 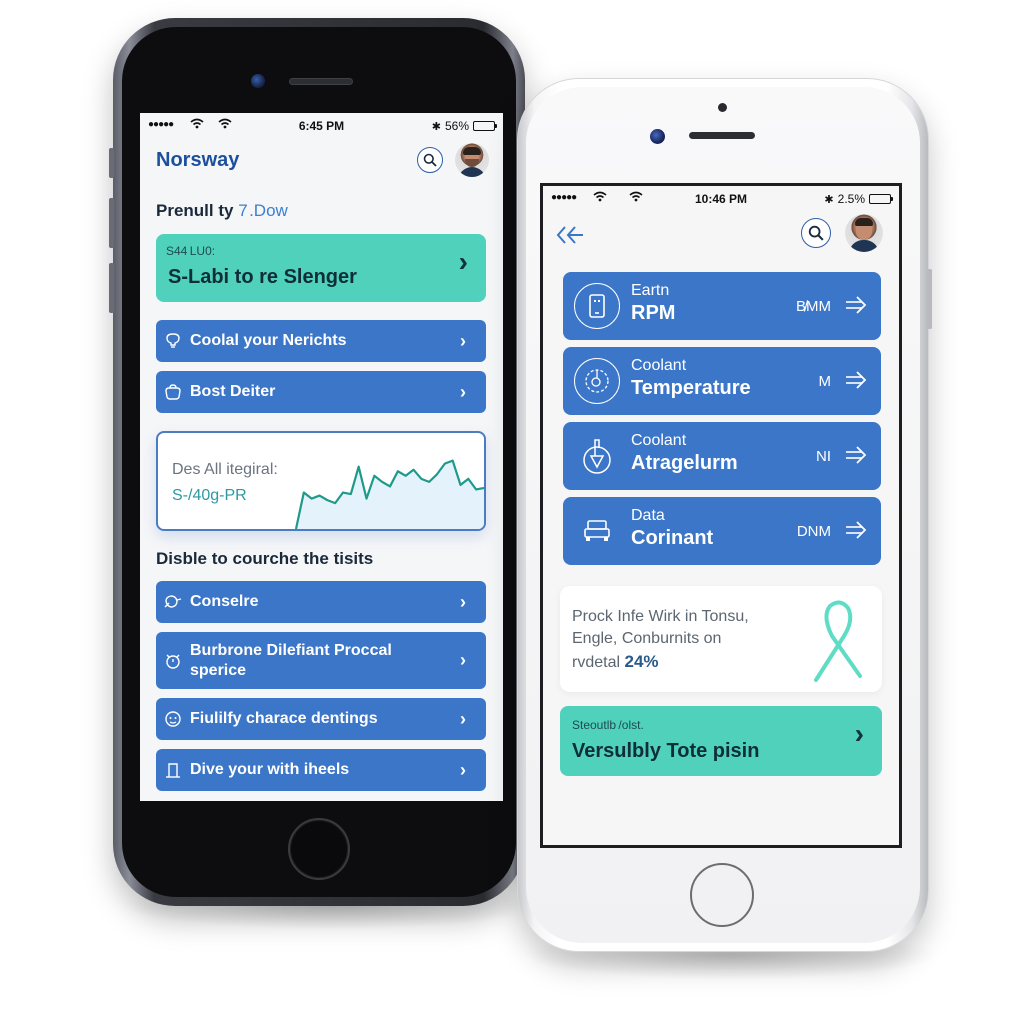 What do you see at coordinates (321, 164) in the screenshot?
I see `app-header: Norsway` at bounding box center [321, 164].